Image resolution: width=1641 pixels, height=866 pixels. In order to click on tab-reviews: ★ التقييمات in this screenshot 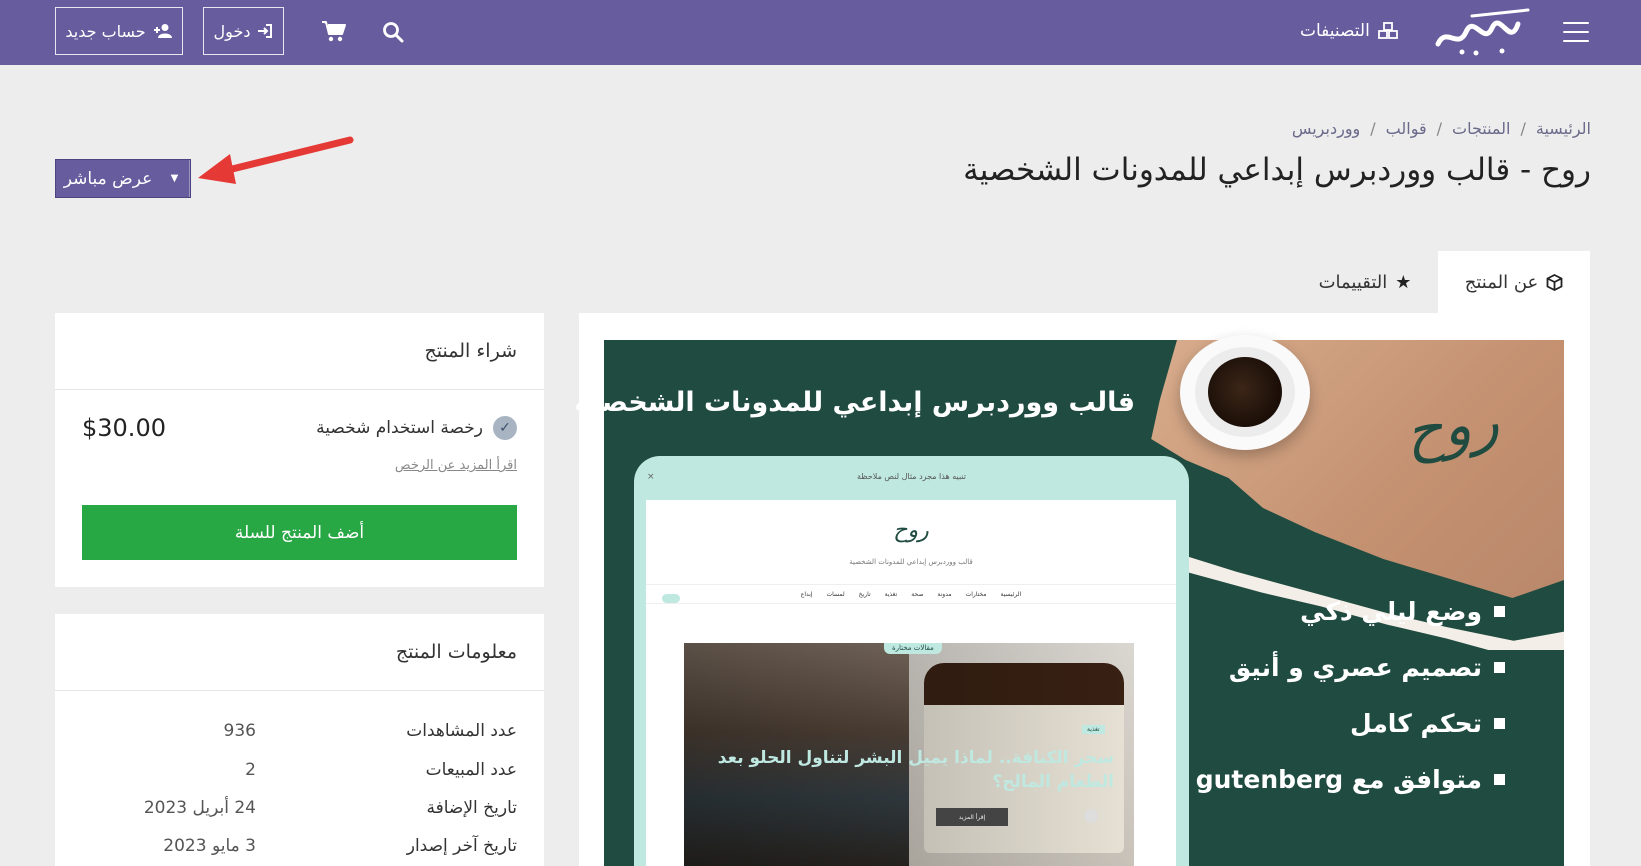, I will do `click(1365, 282)`.